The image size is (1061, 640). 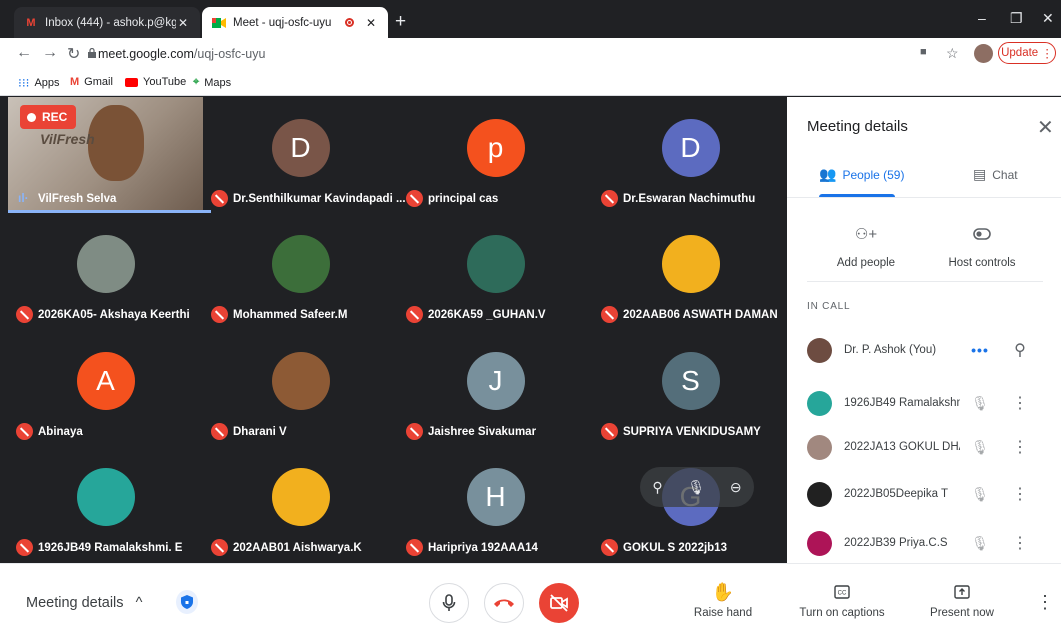 What do you see at coordinates (1016, 18) in the screenshot?
I see `restore-icon: ❐` at bounding box center [1016, 18].